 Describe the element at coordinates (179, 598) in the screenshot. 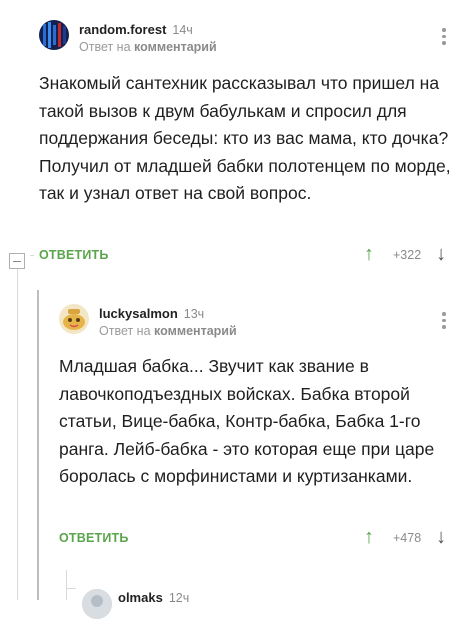

I see `comment-time: 12ч` at that location.